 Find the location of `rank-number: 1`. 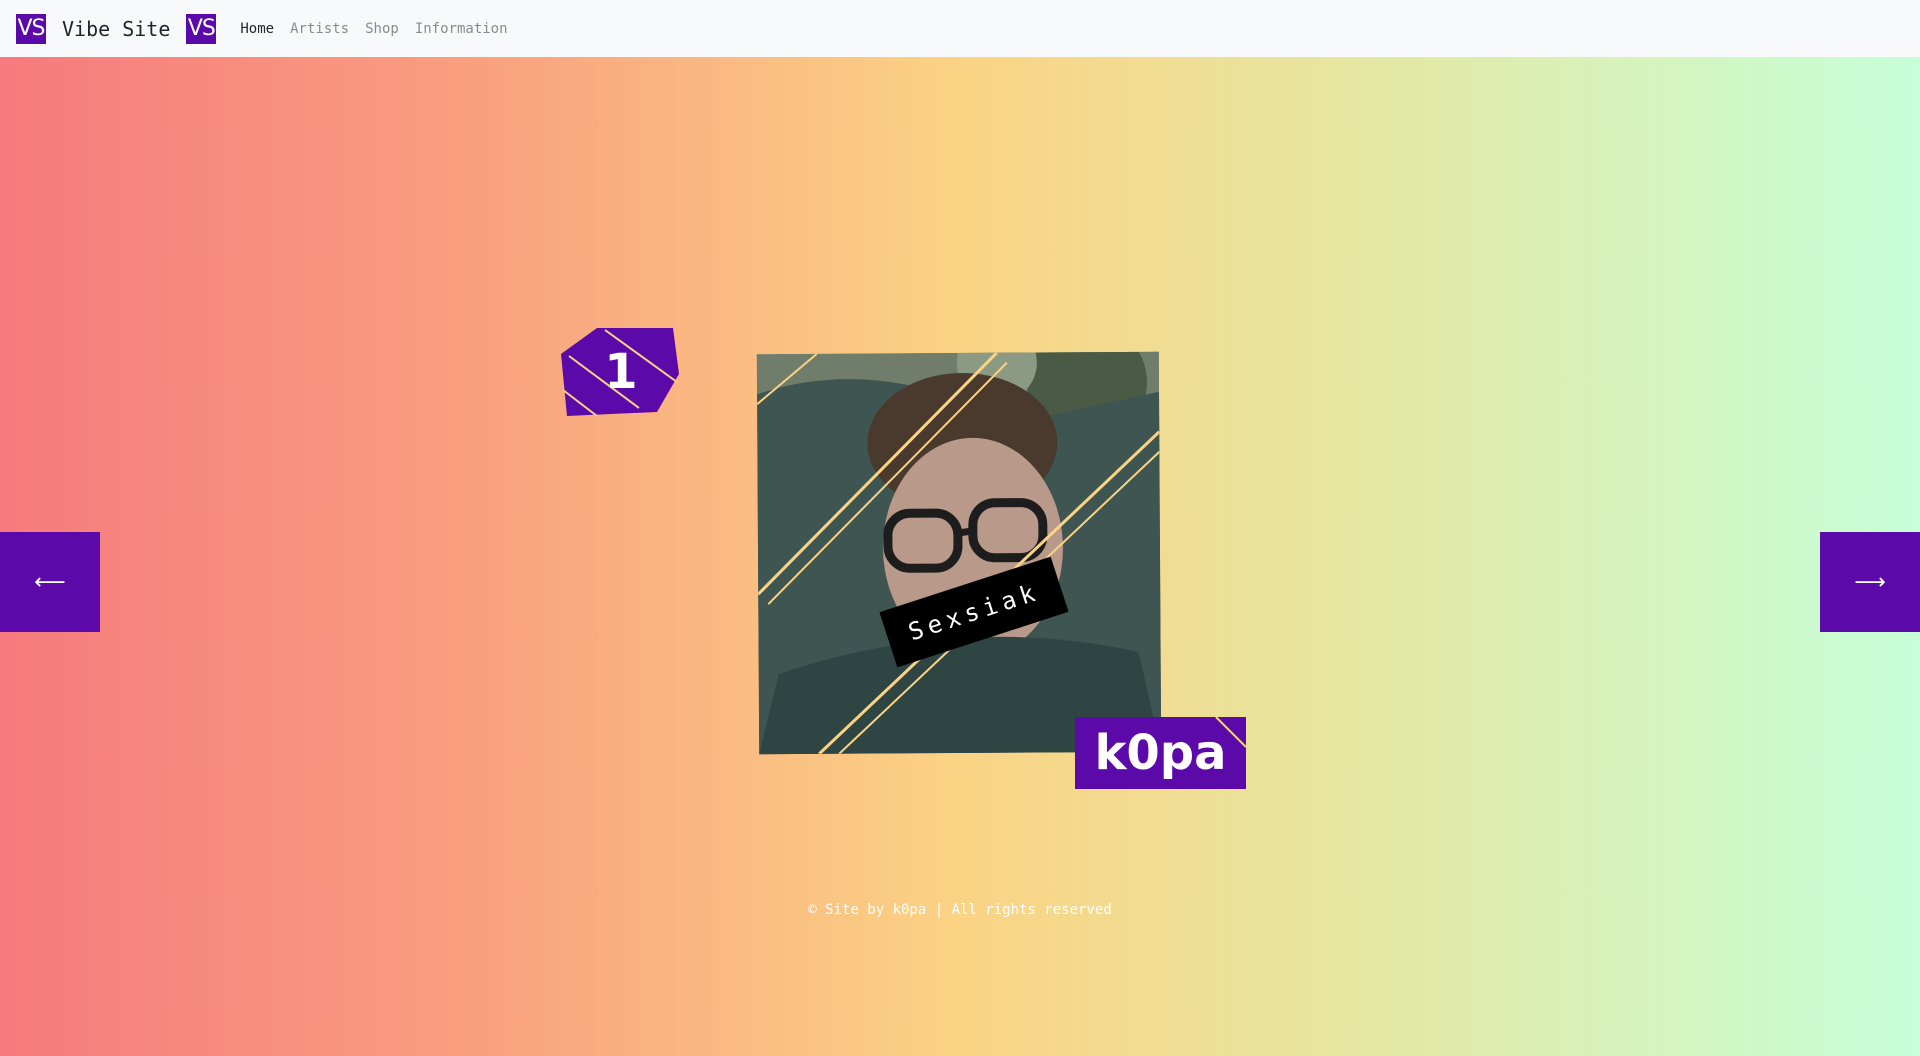

rank-number: 1 is located at coordinates (620, 372).